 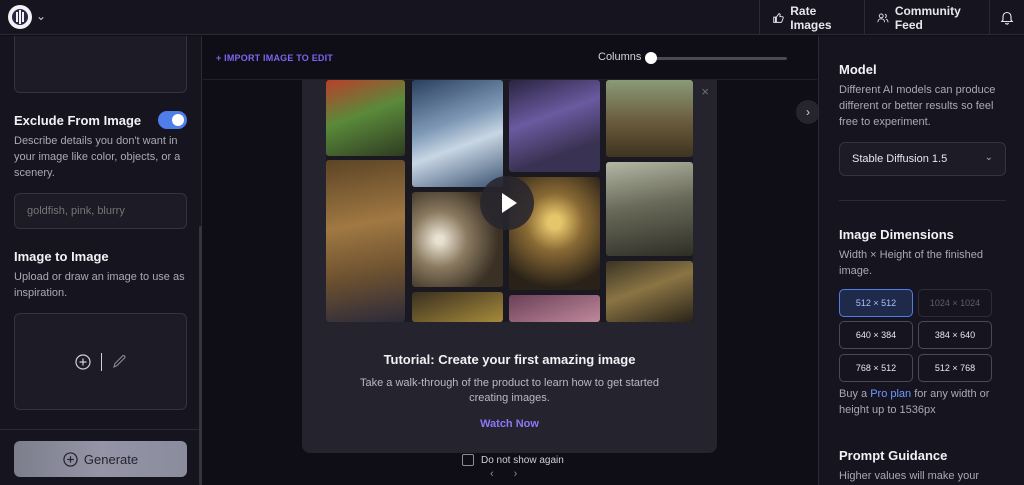 I want to click on app-logo, so click(x=20, y=17).